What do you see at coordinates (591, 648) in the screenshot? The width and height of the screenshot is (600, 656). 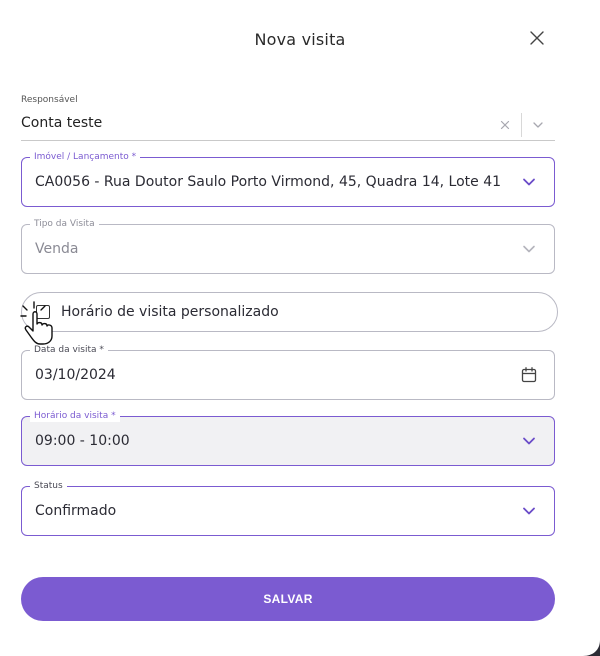 I see `resize-corner` at bounding box center [591, 648].